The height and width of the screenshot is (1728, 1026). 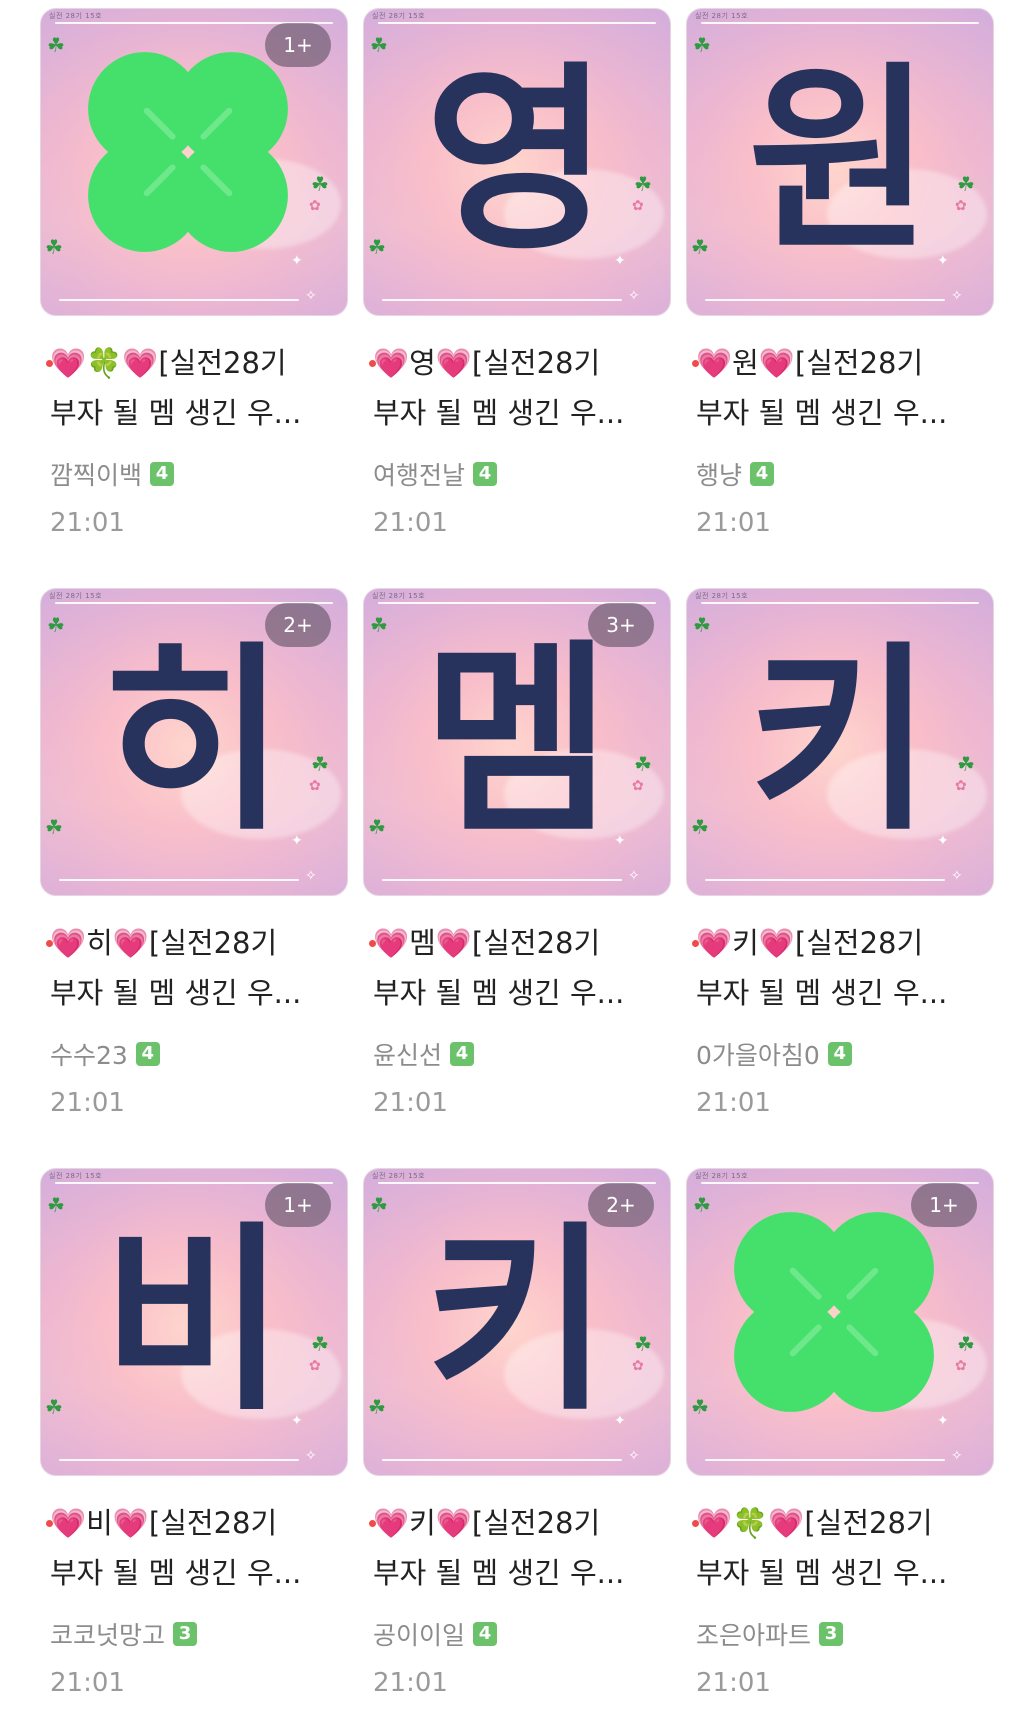 What do you see at coordinates (517, 742) in the screenshot?
I see `post-thumbnail: 실전 28기 15호 ☘ ☘ ☘ ✿ ✦ ✧ 멤 3+` at bounding box center [517, 742].